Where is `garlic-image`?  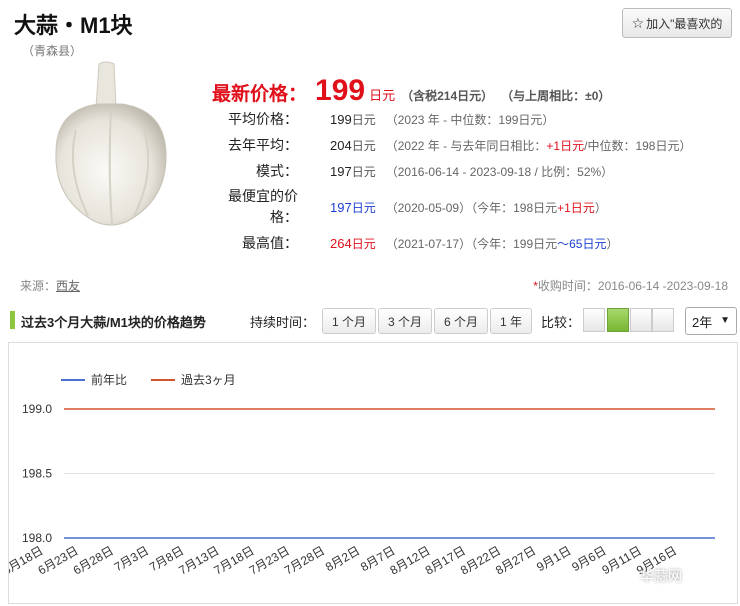 garlic-image is located at coordinates (111, 143).